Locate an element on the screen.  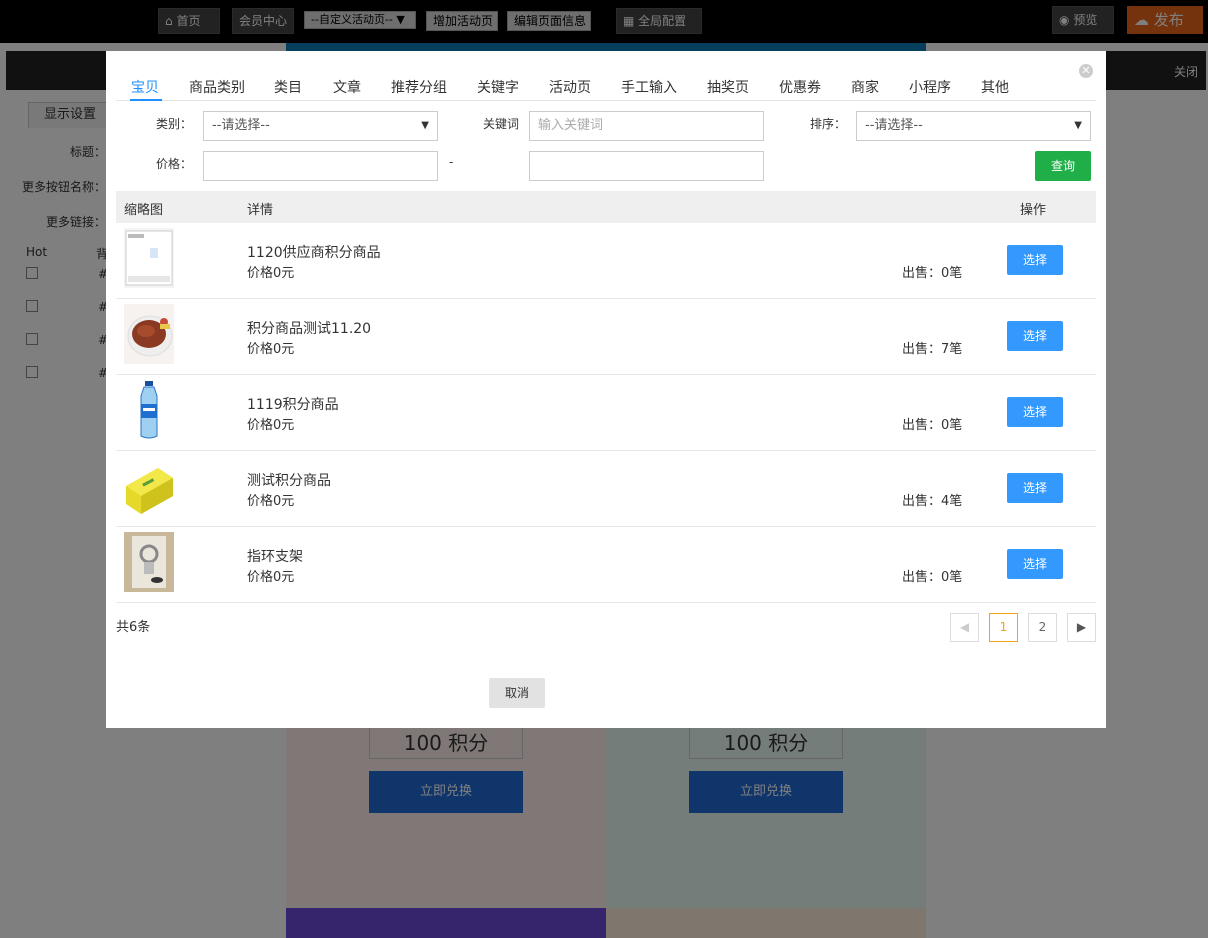
category-select-value: --请选择-- is located at coordinates (241, 125).